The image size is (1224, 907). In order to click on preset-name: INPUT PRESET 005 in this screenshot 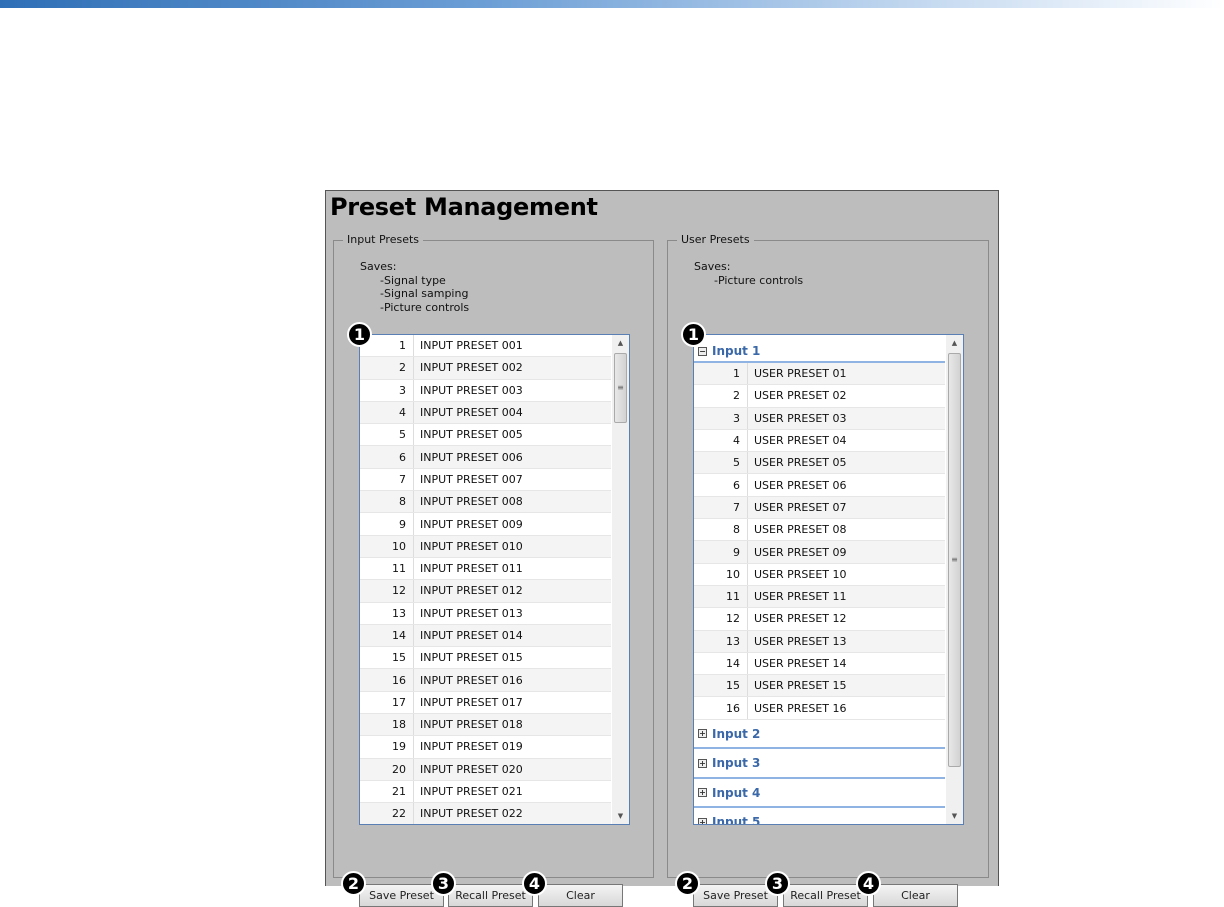, I will do `click(471, 435)`.